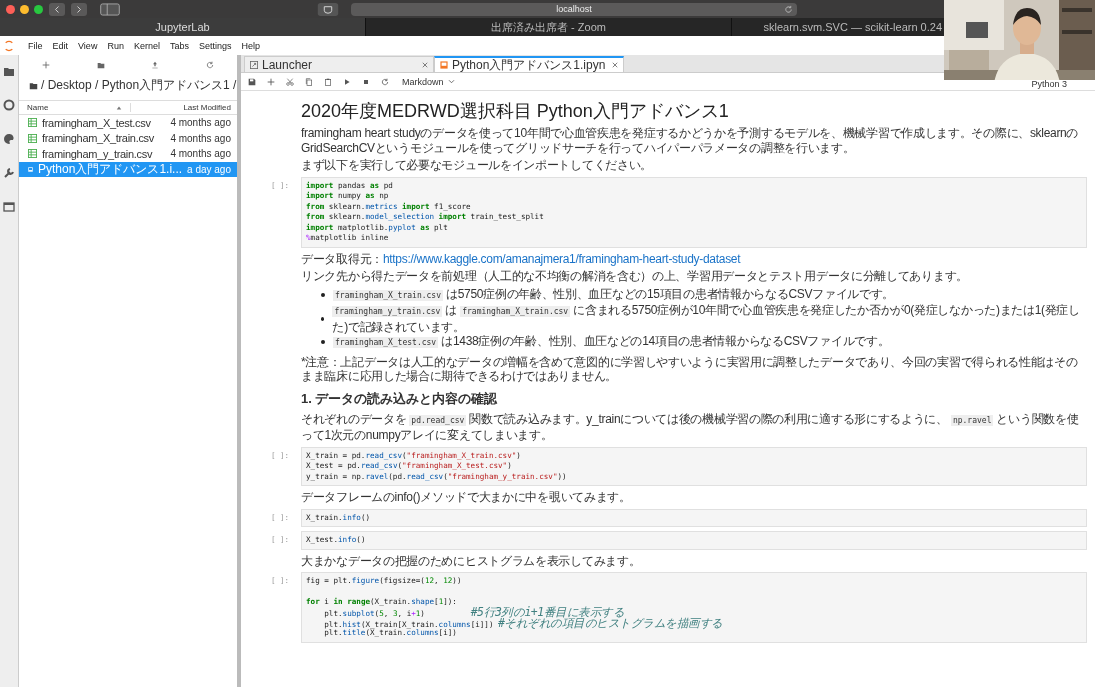  I want to click on document-tab: Python入門アドバンス1.ipyn, so click(529, 64).